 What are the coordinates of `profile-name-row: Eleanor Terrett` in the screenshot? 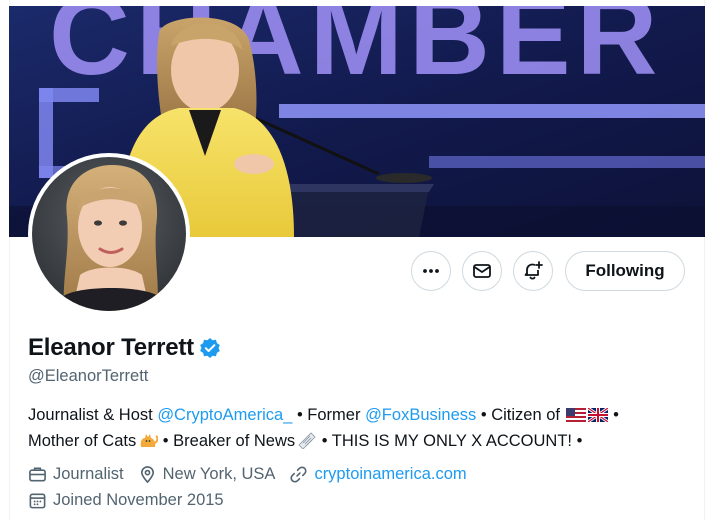 It's located at (124, 348).